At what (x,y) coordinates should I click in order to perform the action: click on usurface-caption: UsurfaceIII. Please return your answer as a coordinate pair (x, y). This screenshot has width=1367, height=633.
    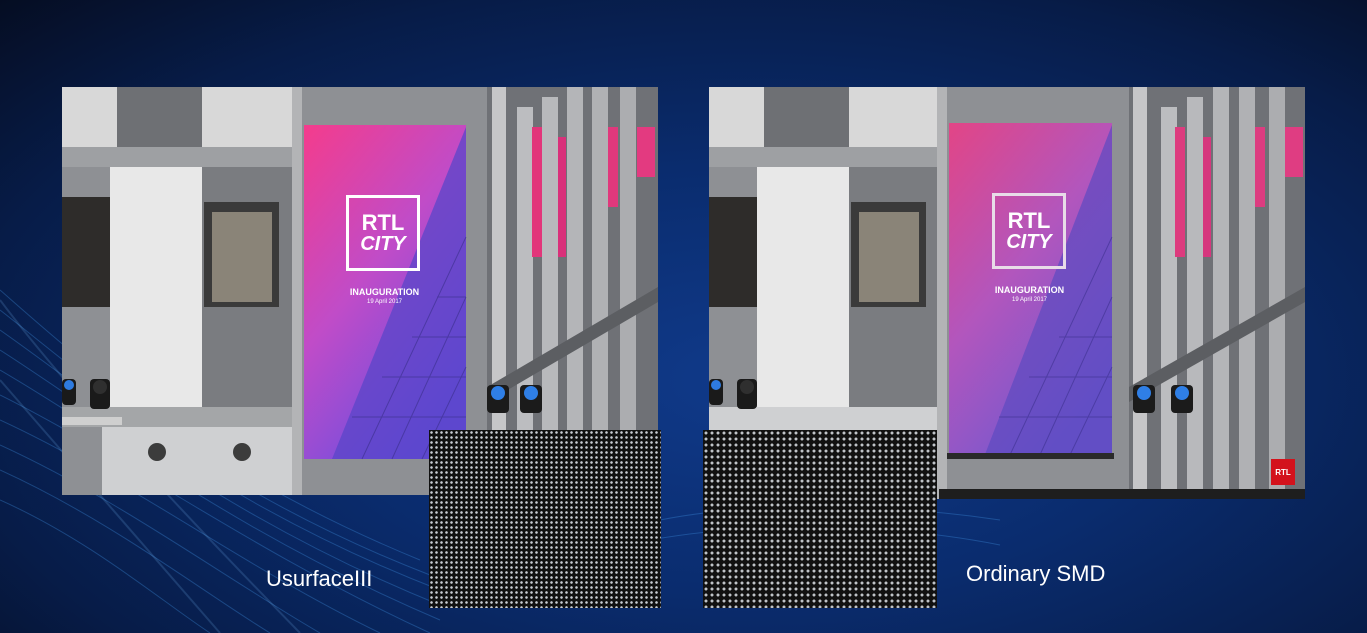
    Looking at the image, I should click on (319, 578).